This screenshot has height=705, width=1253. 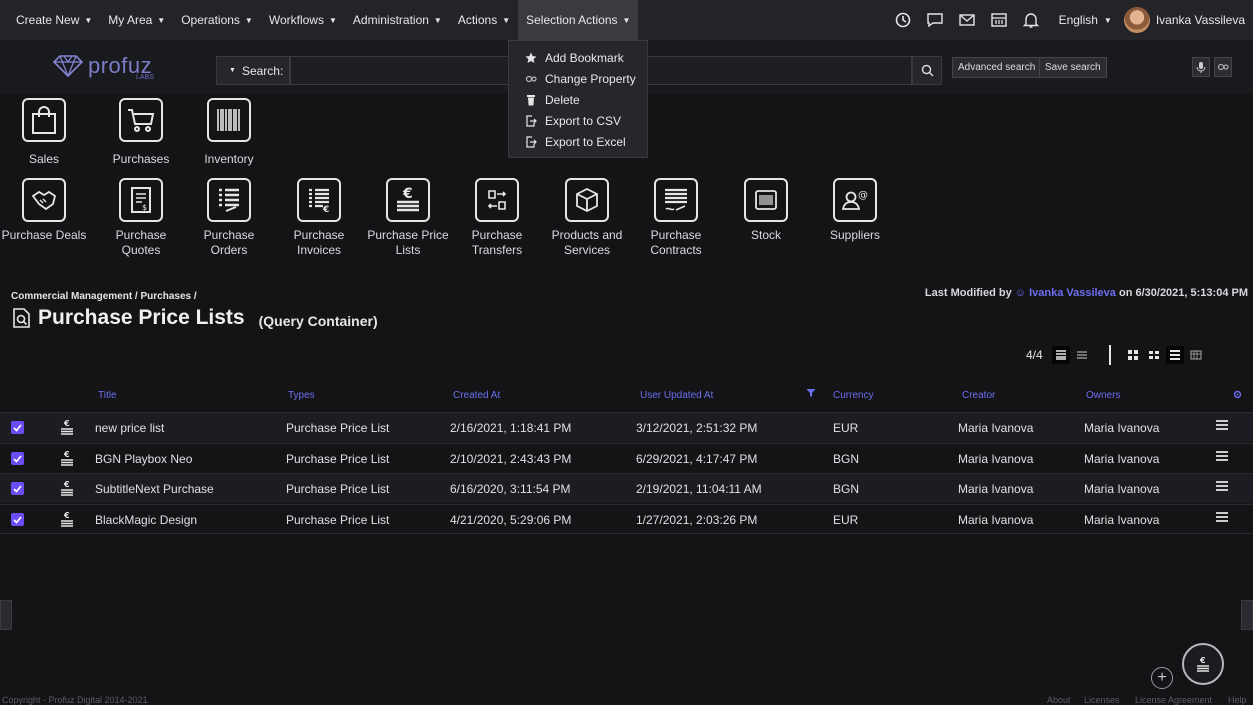 What do you see at coordinates (846, 520) in the screenshot?
I see `cell-currency: EUR` at bounding box center [846, 520].